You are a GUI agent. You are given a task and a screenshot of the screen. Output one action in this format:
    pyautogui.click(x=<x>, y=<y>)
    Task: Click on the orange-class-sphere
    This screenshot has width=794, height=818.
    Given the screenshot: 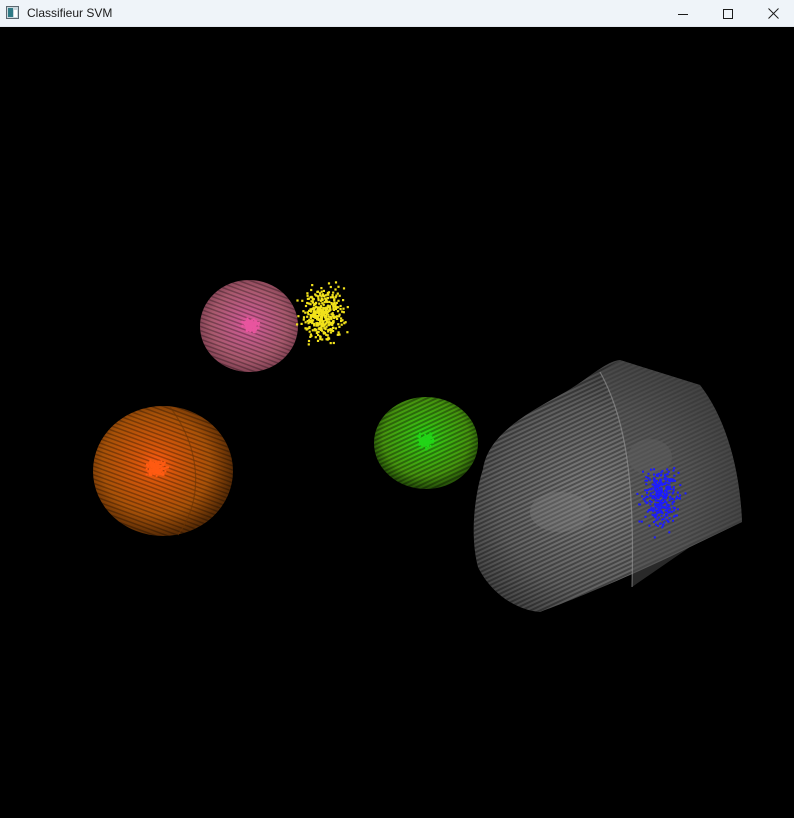 What is the action you would take?
    pyautogui.click(x=163, y=471)
    